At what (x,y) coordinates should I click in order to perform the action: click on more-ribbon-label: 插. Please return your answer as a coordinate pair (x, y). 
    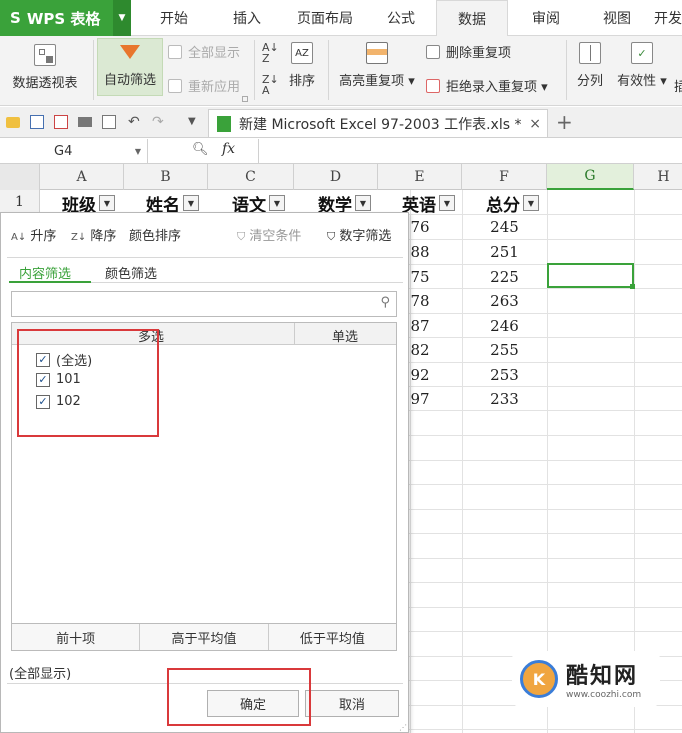
    Looking at the image, I should click on (678, 85).